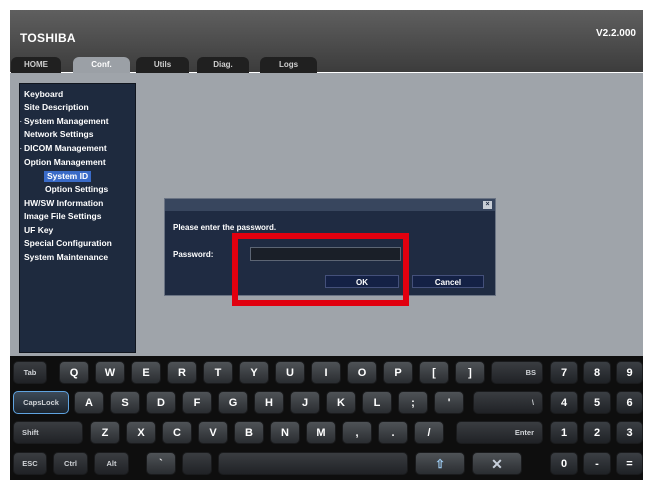 This screenshot has height=487, width=650. I want to click on key-e: E, so click(146, 372).